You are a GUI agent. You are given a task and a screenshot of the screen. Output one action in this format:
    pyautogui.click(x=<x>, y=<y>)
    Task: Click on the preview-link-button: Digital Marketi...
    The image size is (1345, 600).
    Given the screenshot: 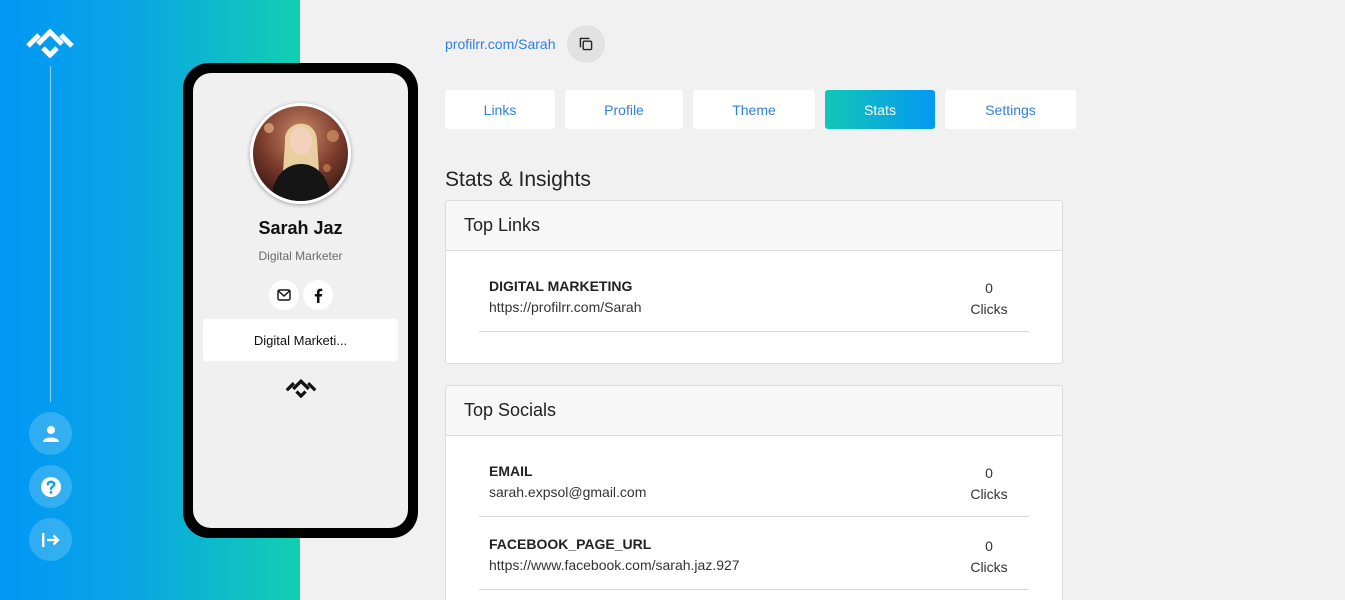 What is the action you would take?
    pyautogui.click(x=300, y=340)
    